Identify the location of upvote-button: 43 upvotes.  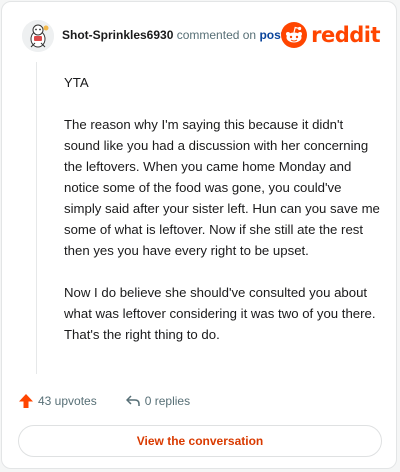
(57, 401).